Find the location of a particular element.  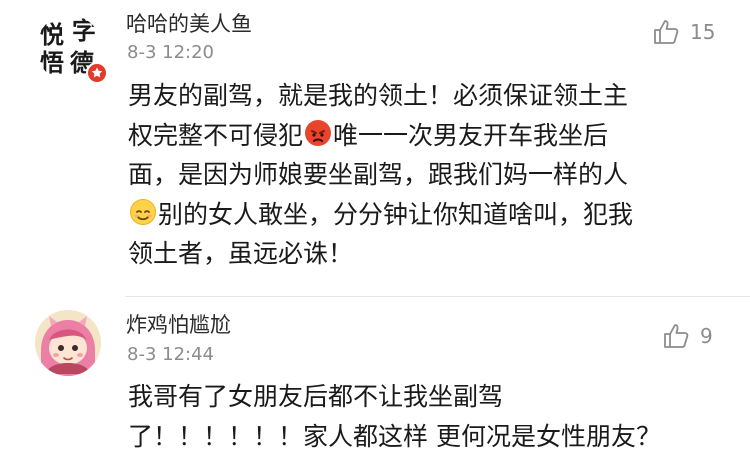

like-count: 15 is located at coordinates (703, 32).